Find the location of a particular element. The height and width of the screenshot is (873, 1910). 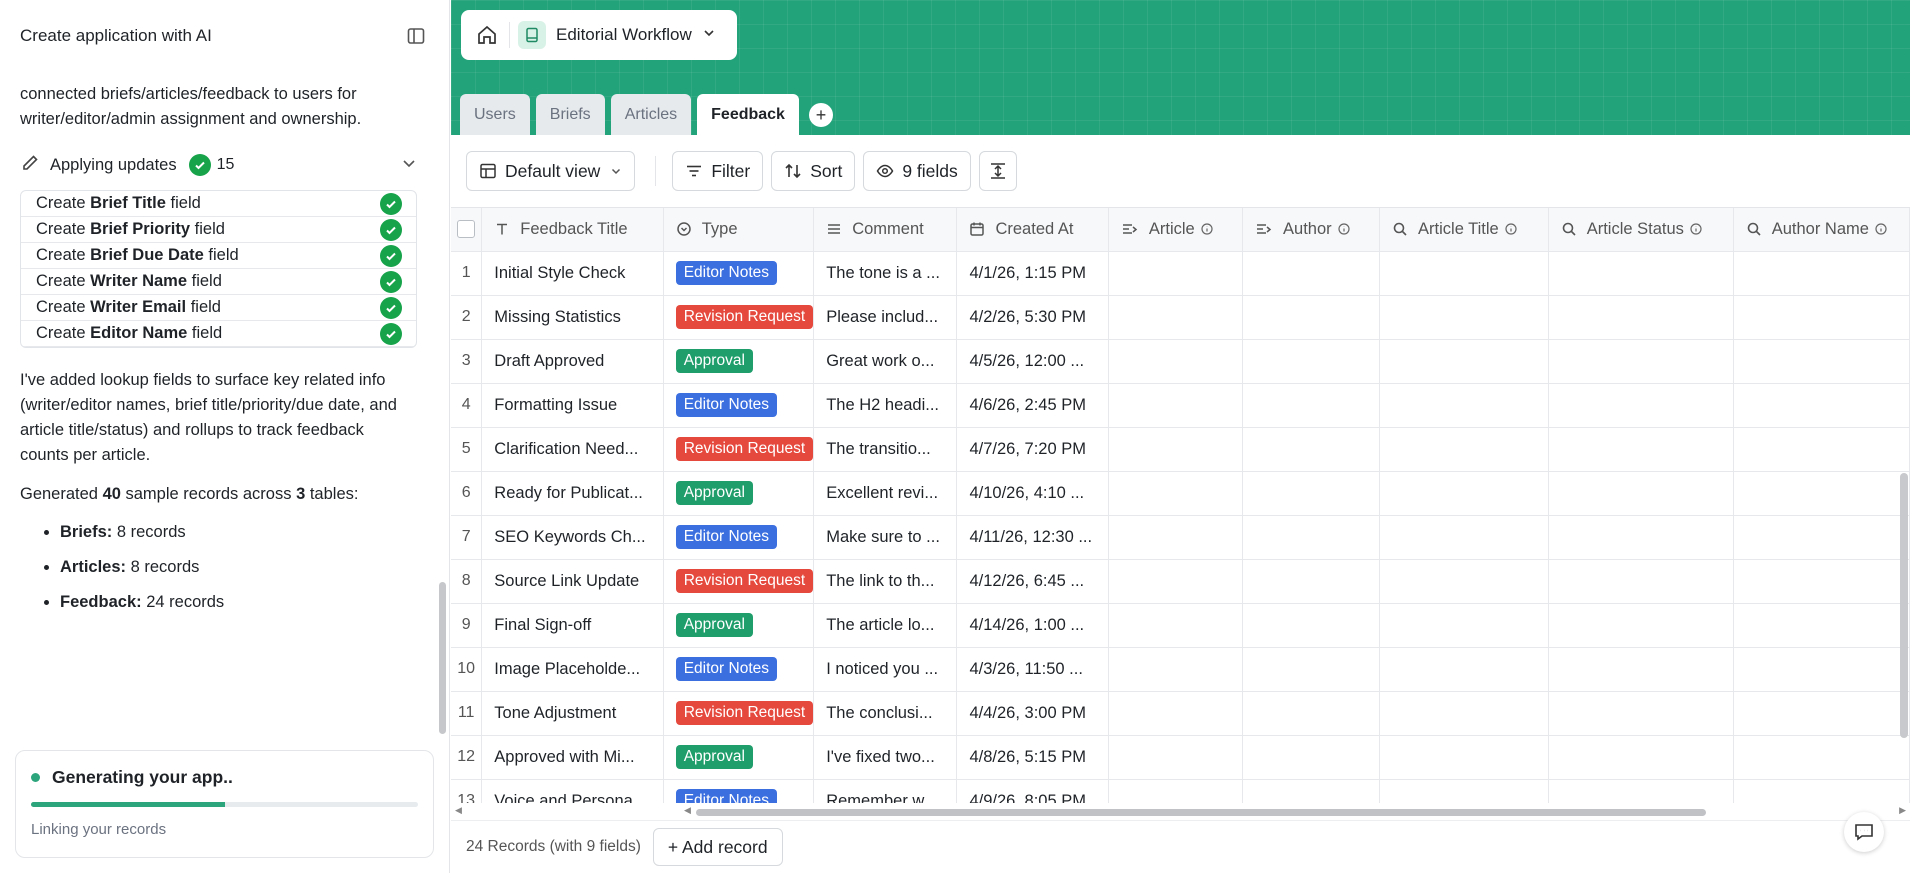

feedback-title-cell: Missing Statistics is located at coordinates (572, 317).